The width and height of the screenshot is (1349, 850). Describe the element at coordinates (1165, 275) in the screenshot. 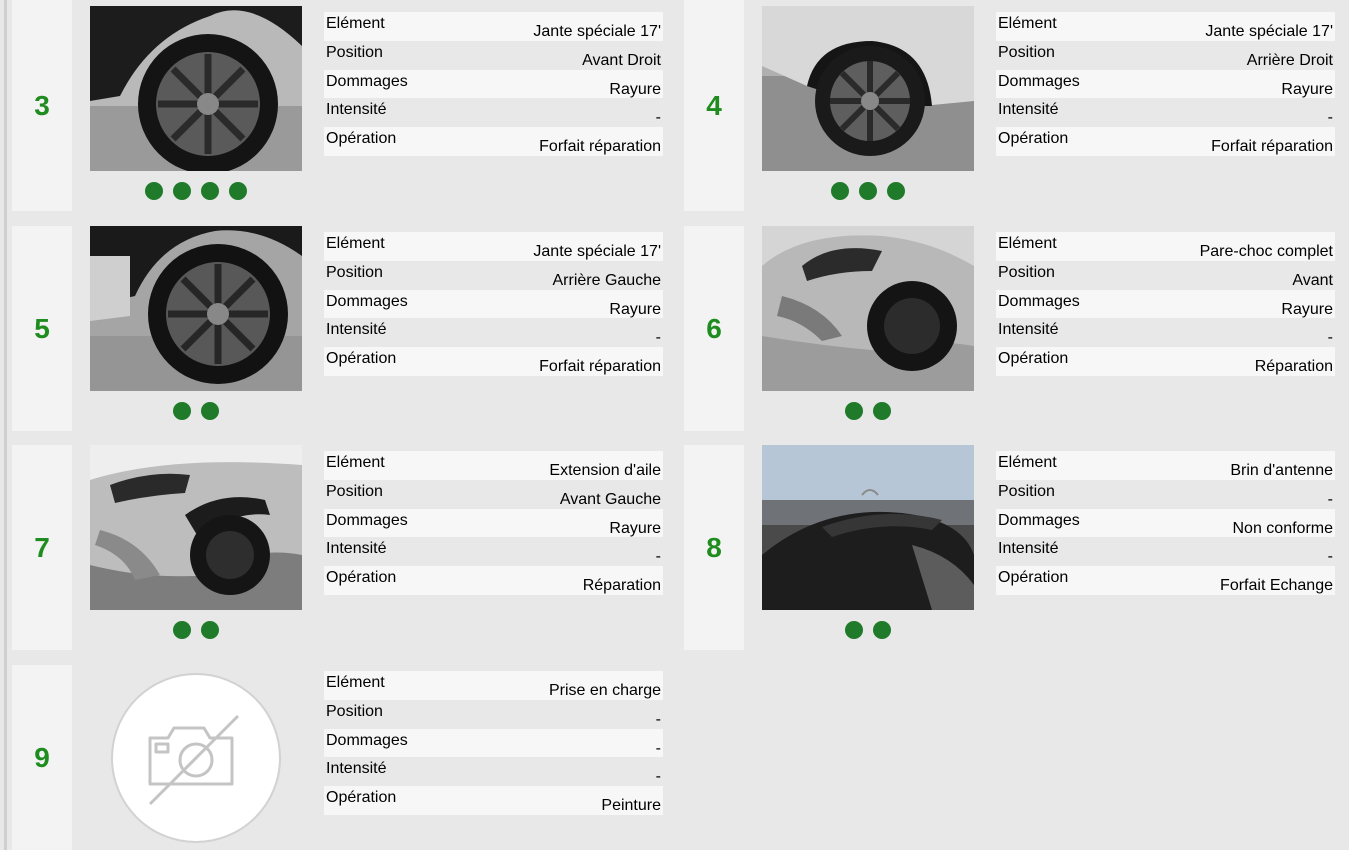

I see `row-position: Position Avant` at that location.